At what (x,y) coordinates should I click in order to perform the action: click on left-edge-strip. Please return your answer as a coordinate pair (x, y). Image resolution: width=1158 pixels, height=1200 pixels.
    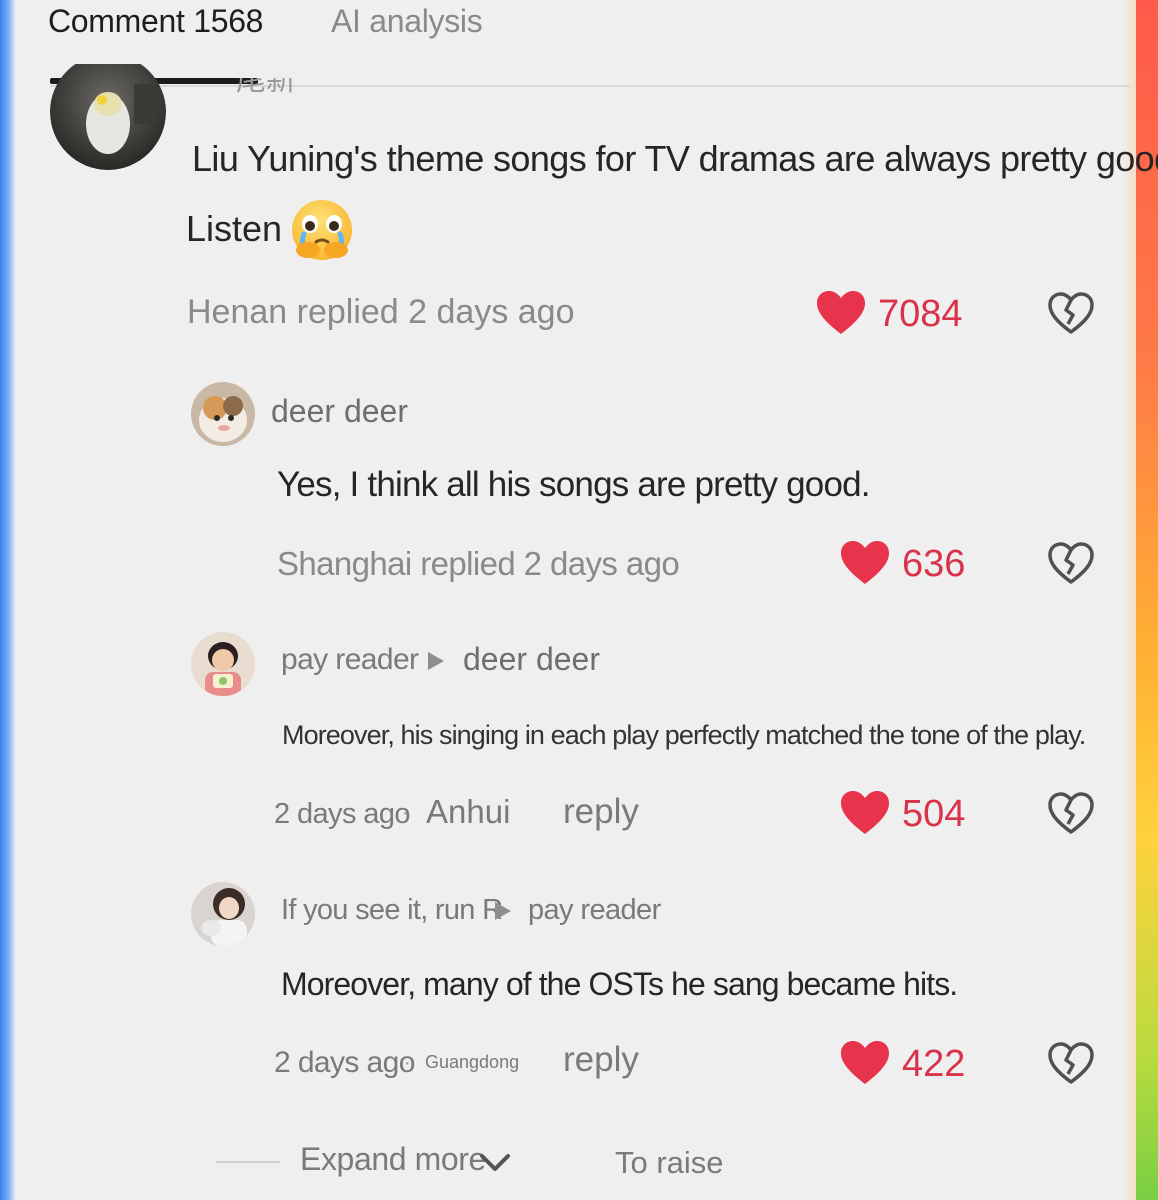
    Looking at the image, I should click on (8, 600).